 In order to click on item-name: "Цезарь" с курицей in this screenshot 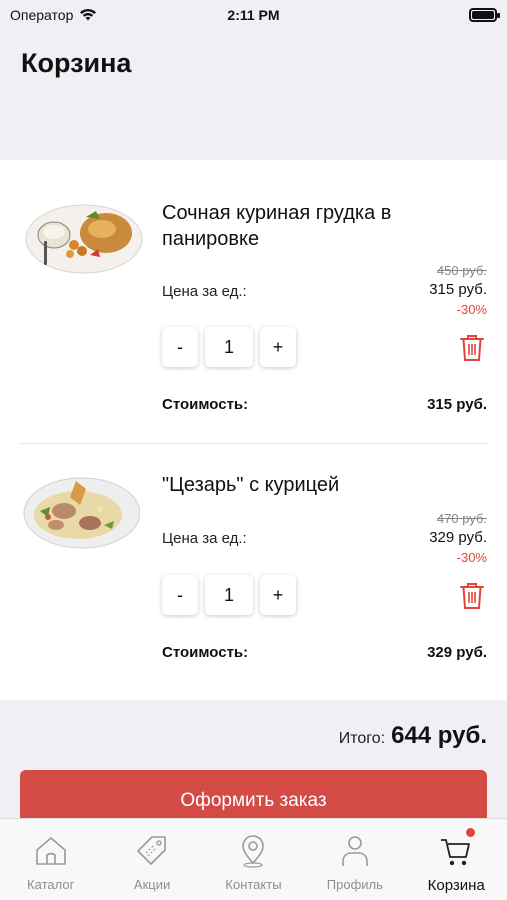, I will do `click(312, 485)`.